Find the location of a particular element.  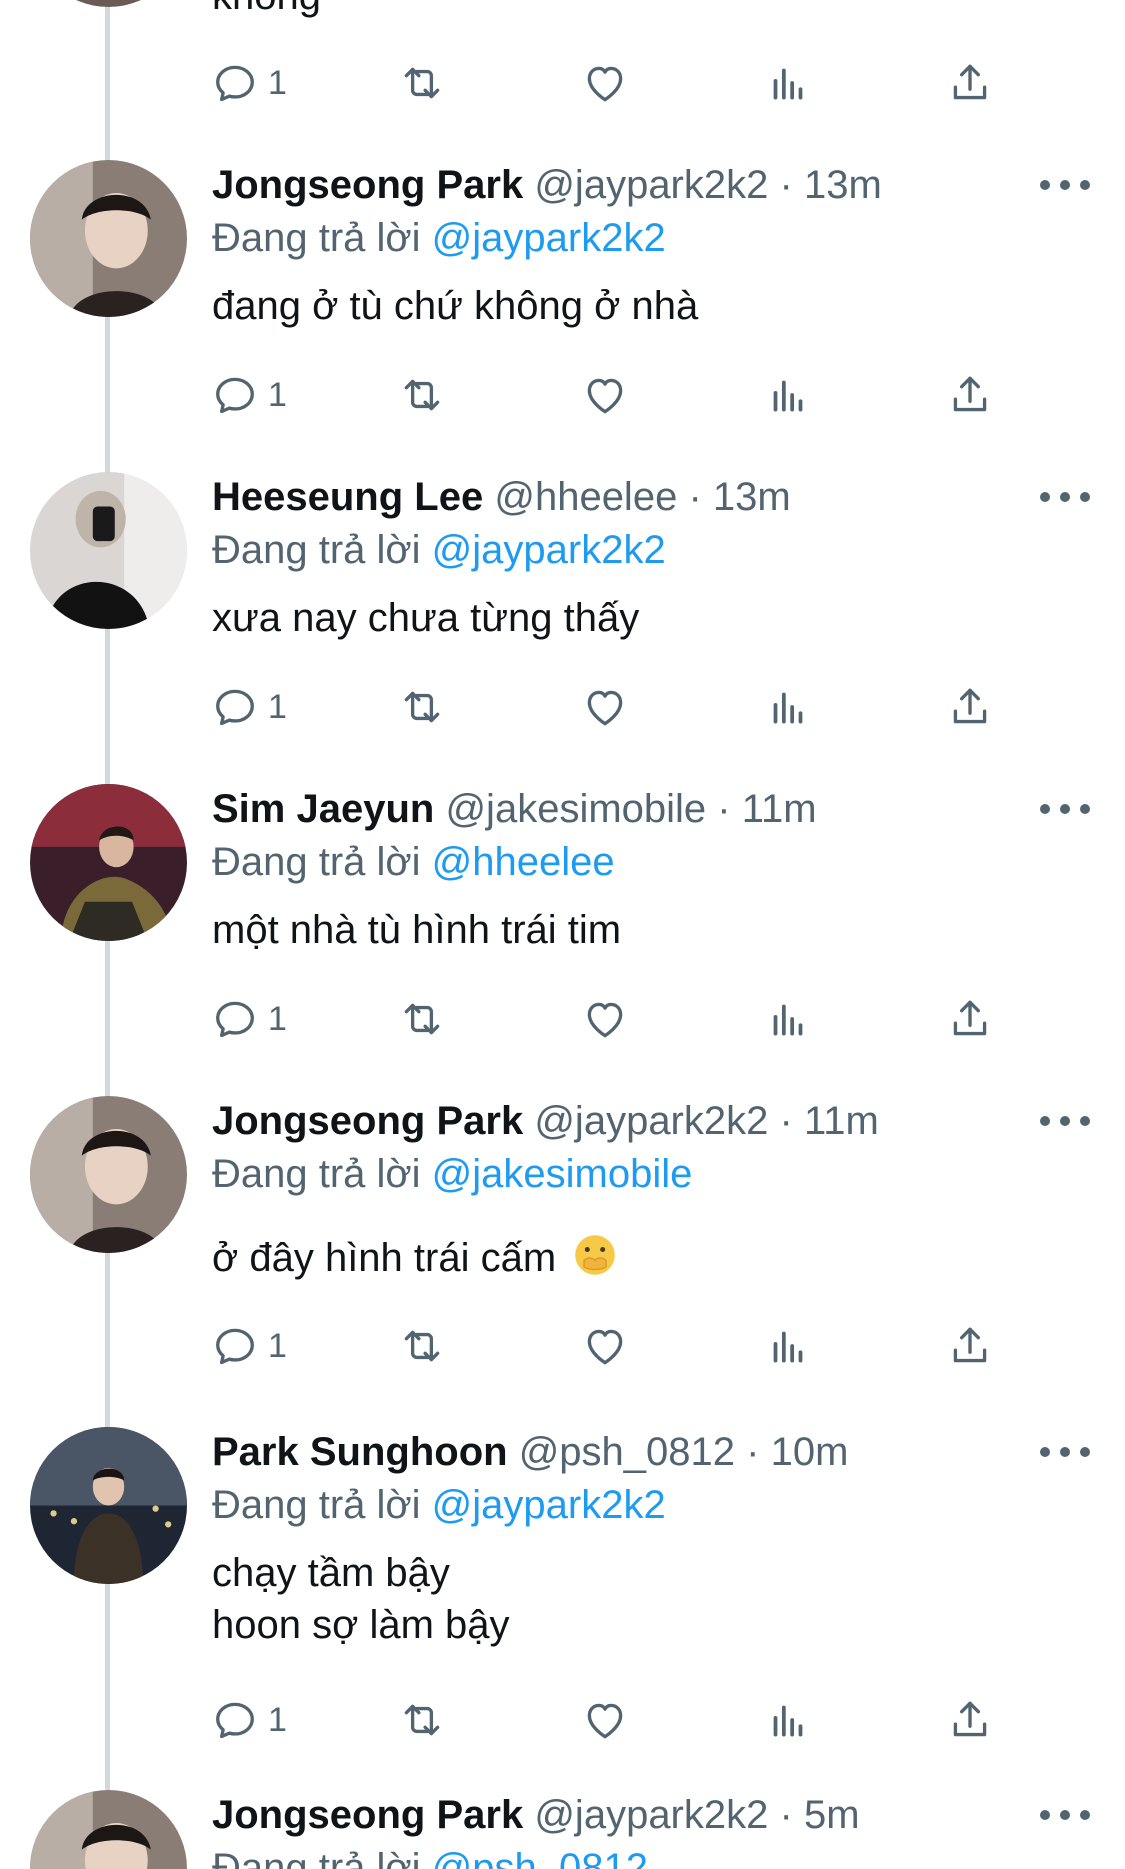

tweet-line: hoon sợ làm bậy is located at coordinates (361, 1625).